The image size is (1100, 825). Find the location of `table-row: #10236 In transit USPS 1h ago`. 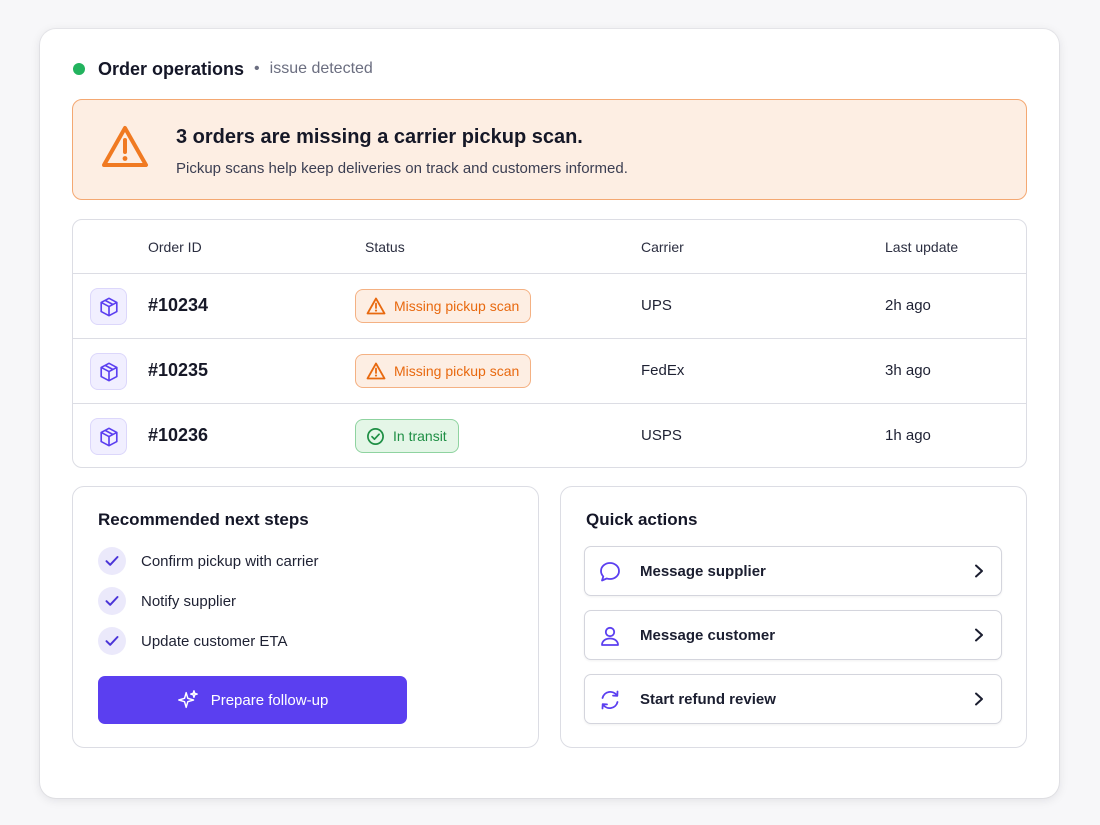

table-row: #10236 In transit USPS 1h ago is located at coordinates (549, 435).